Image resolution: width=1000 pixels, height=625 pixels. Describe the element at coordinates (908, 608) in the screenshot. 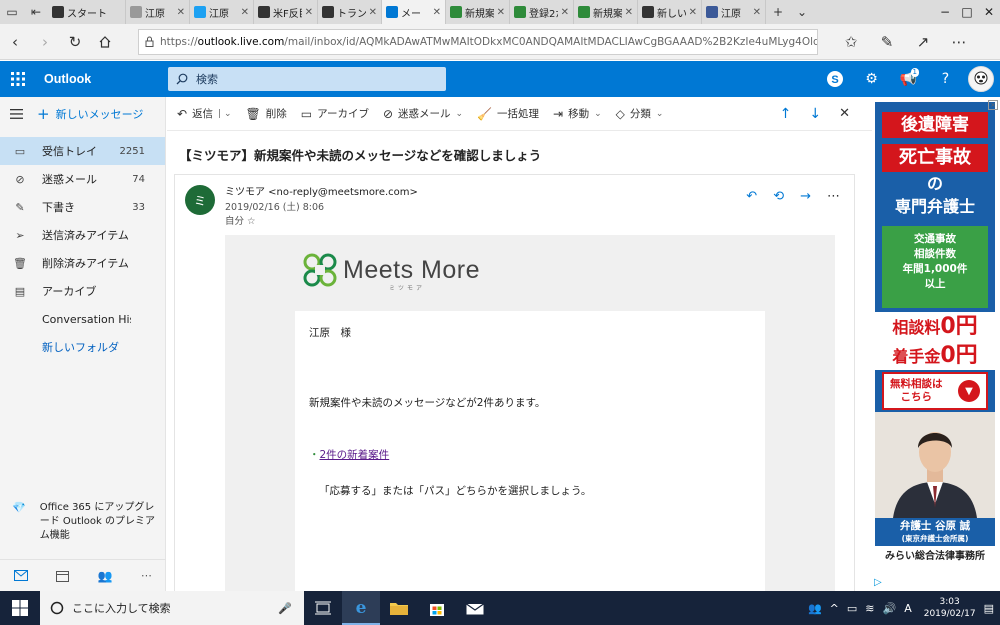

I see `ime-indicator: A` at that location.